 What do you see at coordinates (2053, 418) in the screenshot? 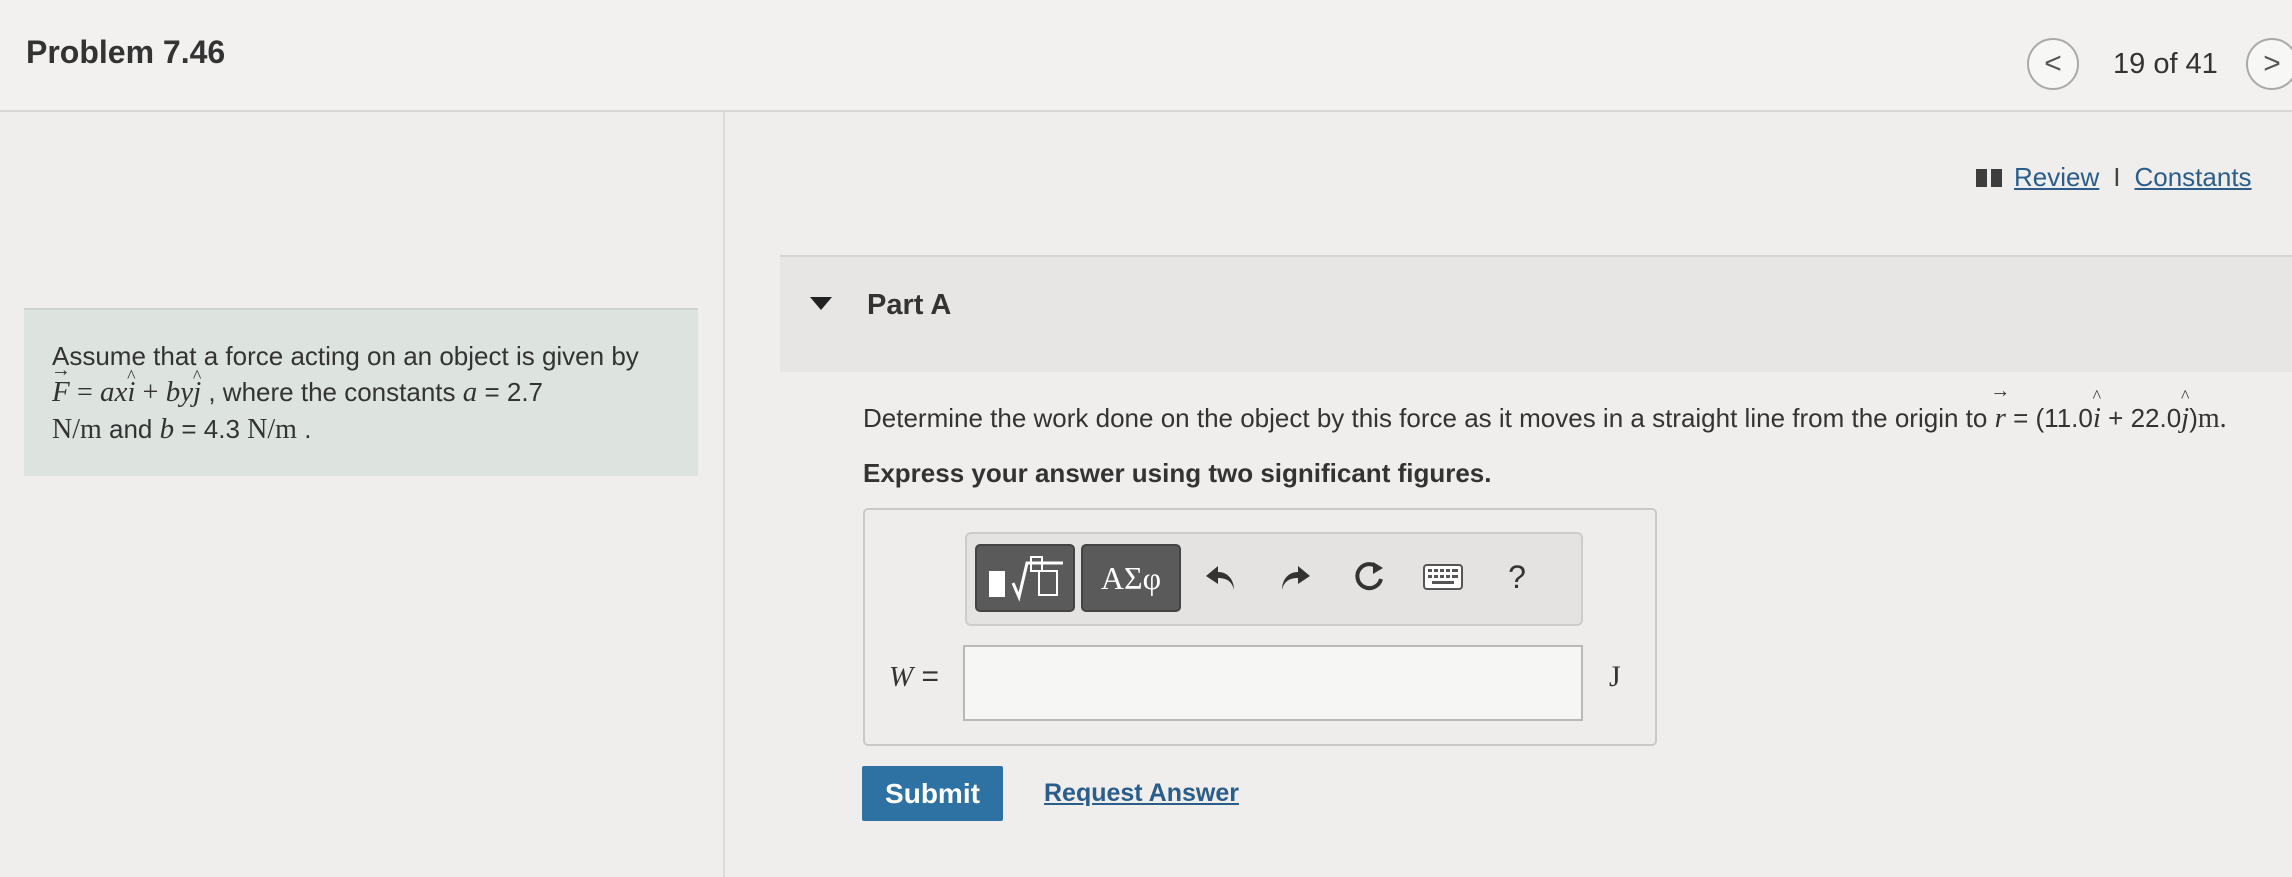
I see `position-x: = (11.0` at bounding box center [2053, 418].